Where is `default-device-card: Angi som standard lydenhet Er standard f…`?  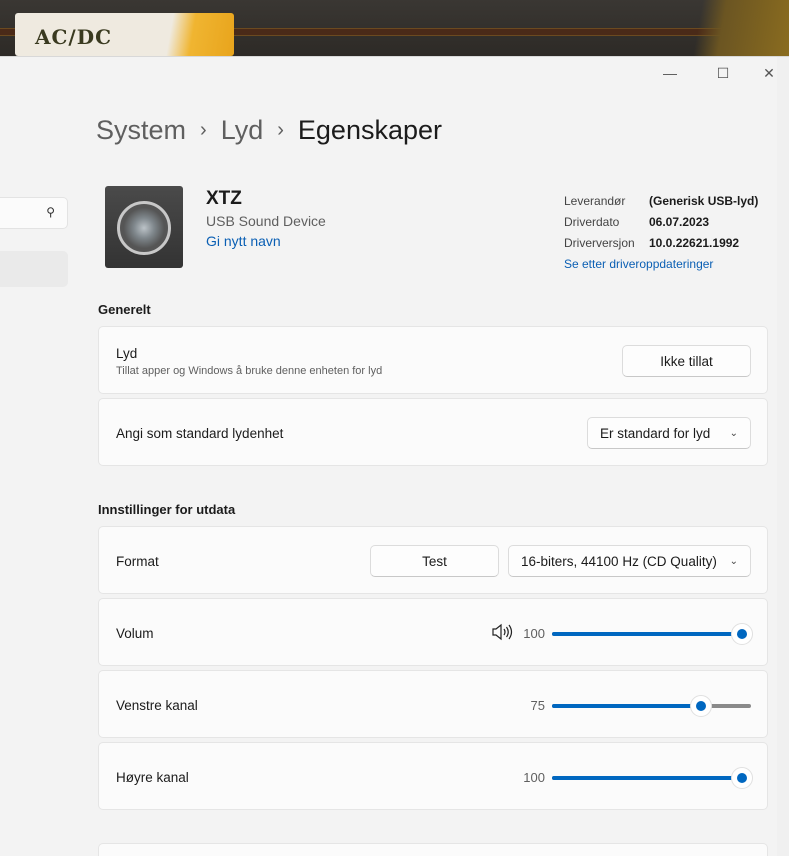
default-device-card: Angi som standard lydenhet Er standard f… is located at coordinates (433, 432).